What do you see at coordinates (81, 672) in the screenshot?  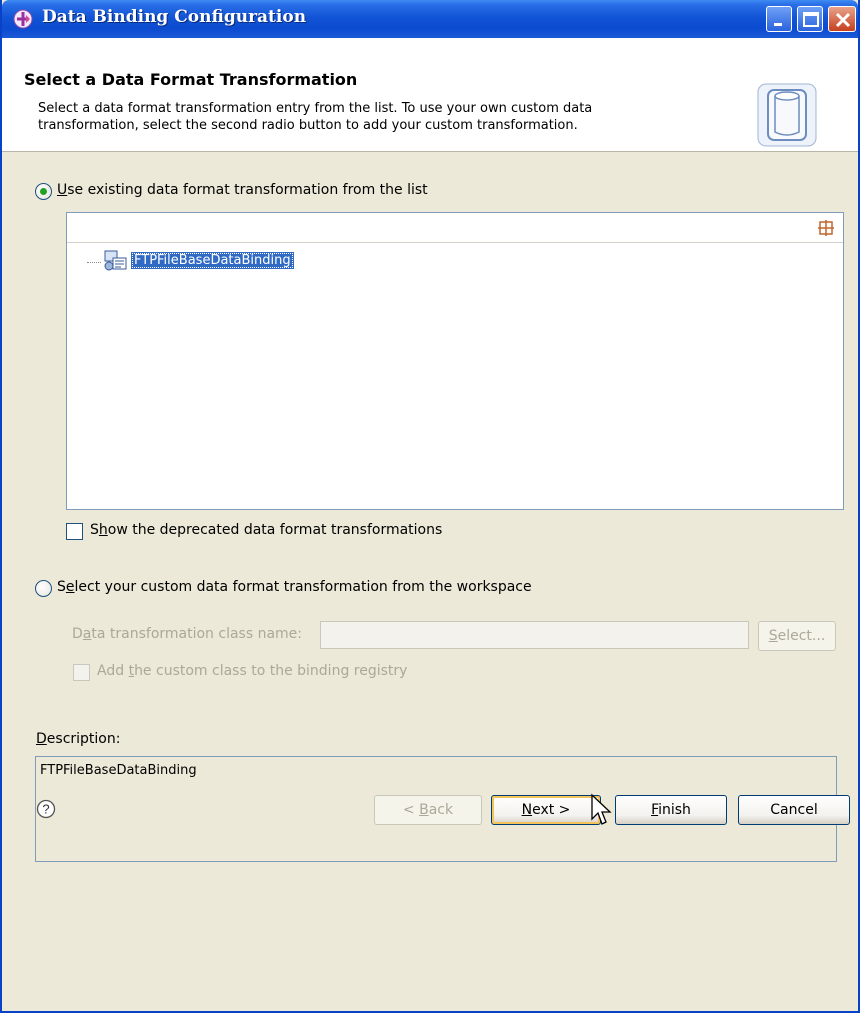 I see `add-to-registry-checkbox` at bounding box center [81, 672].